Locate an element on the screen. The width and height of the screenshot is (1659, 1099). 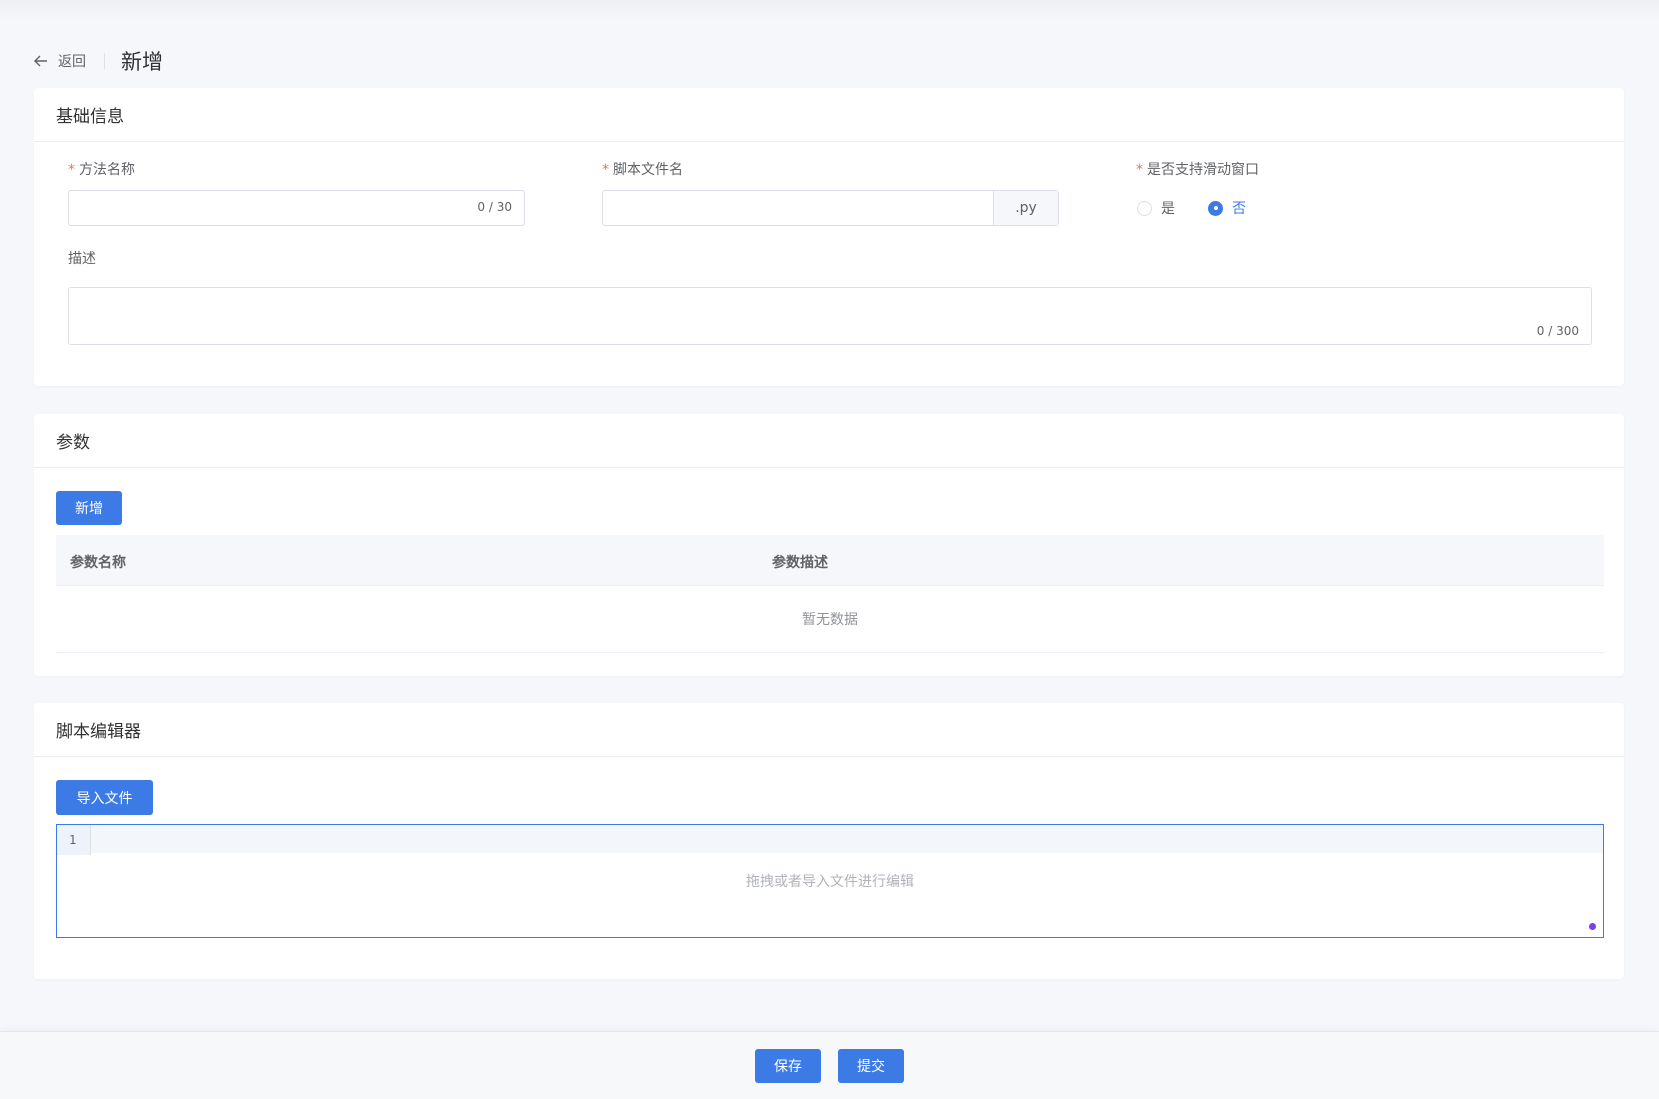
page-title: 新增 is located at coordinates (142, 62).